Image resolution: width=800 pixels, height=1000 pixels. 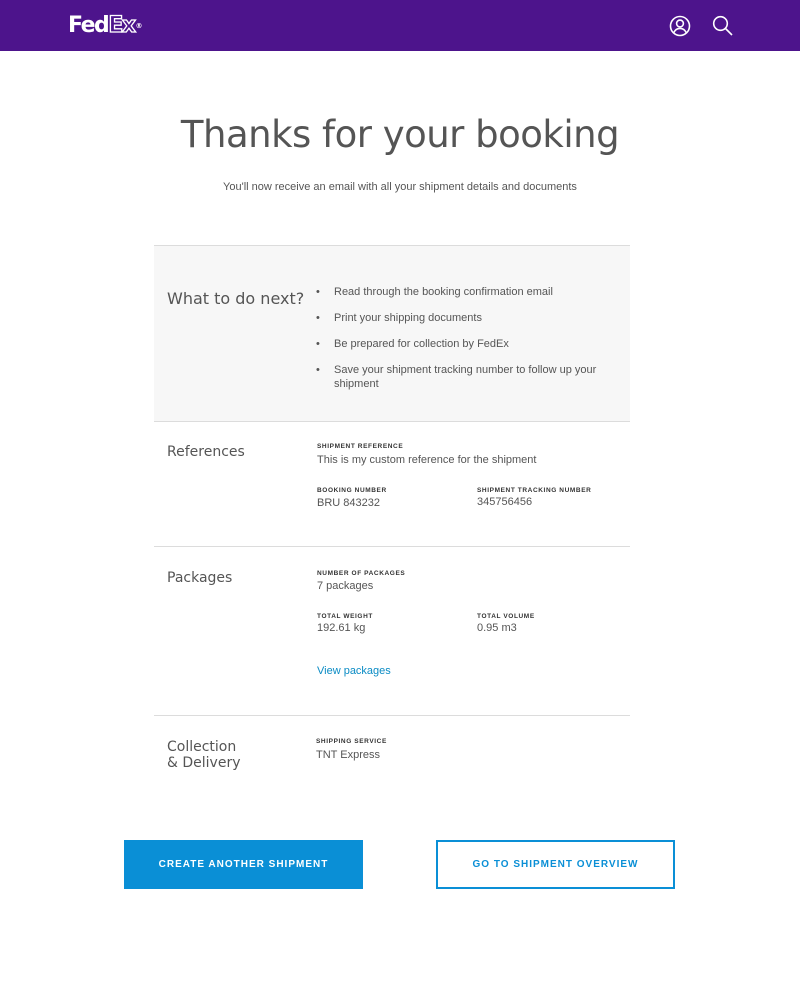 What do you see at coordinates (555, 864) in the screenshot?
I see `go-to-shipment-overview-button: GO TO SHIPMENT OVERVIEW` at bounding box center [555, 864].